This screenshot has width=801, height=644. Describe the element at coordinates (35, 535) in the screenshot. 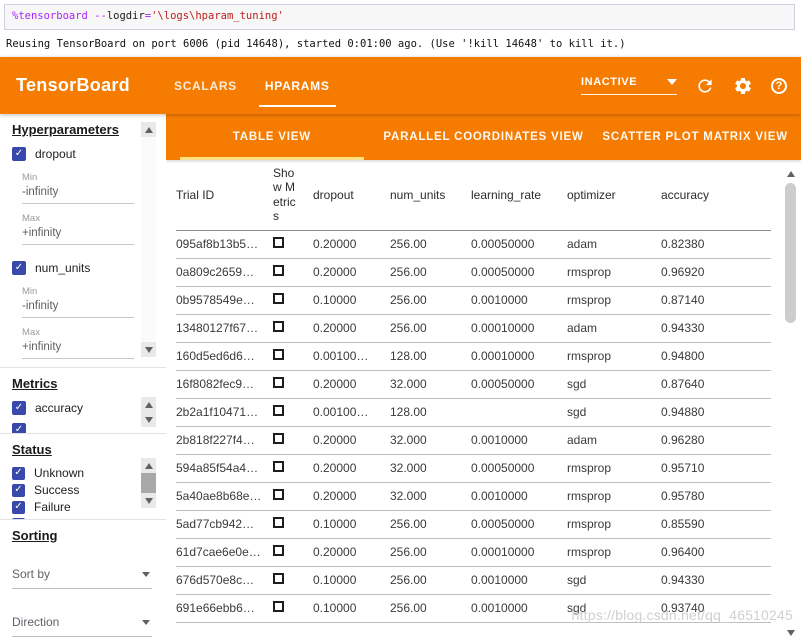

I see `sorting-heading: Sorting` at that location.